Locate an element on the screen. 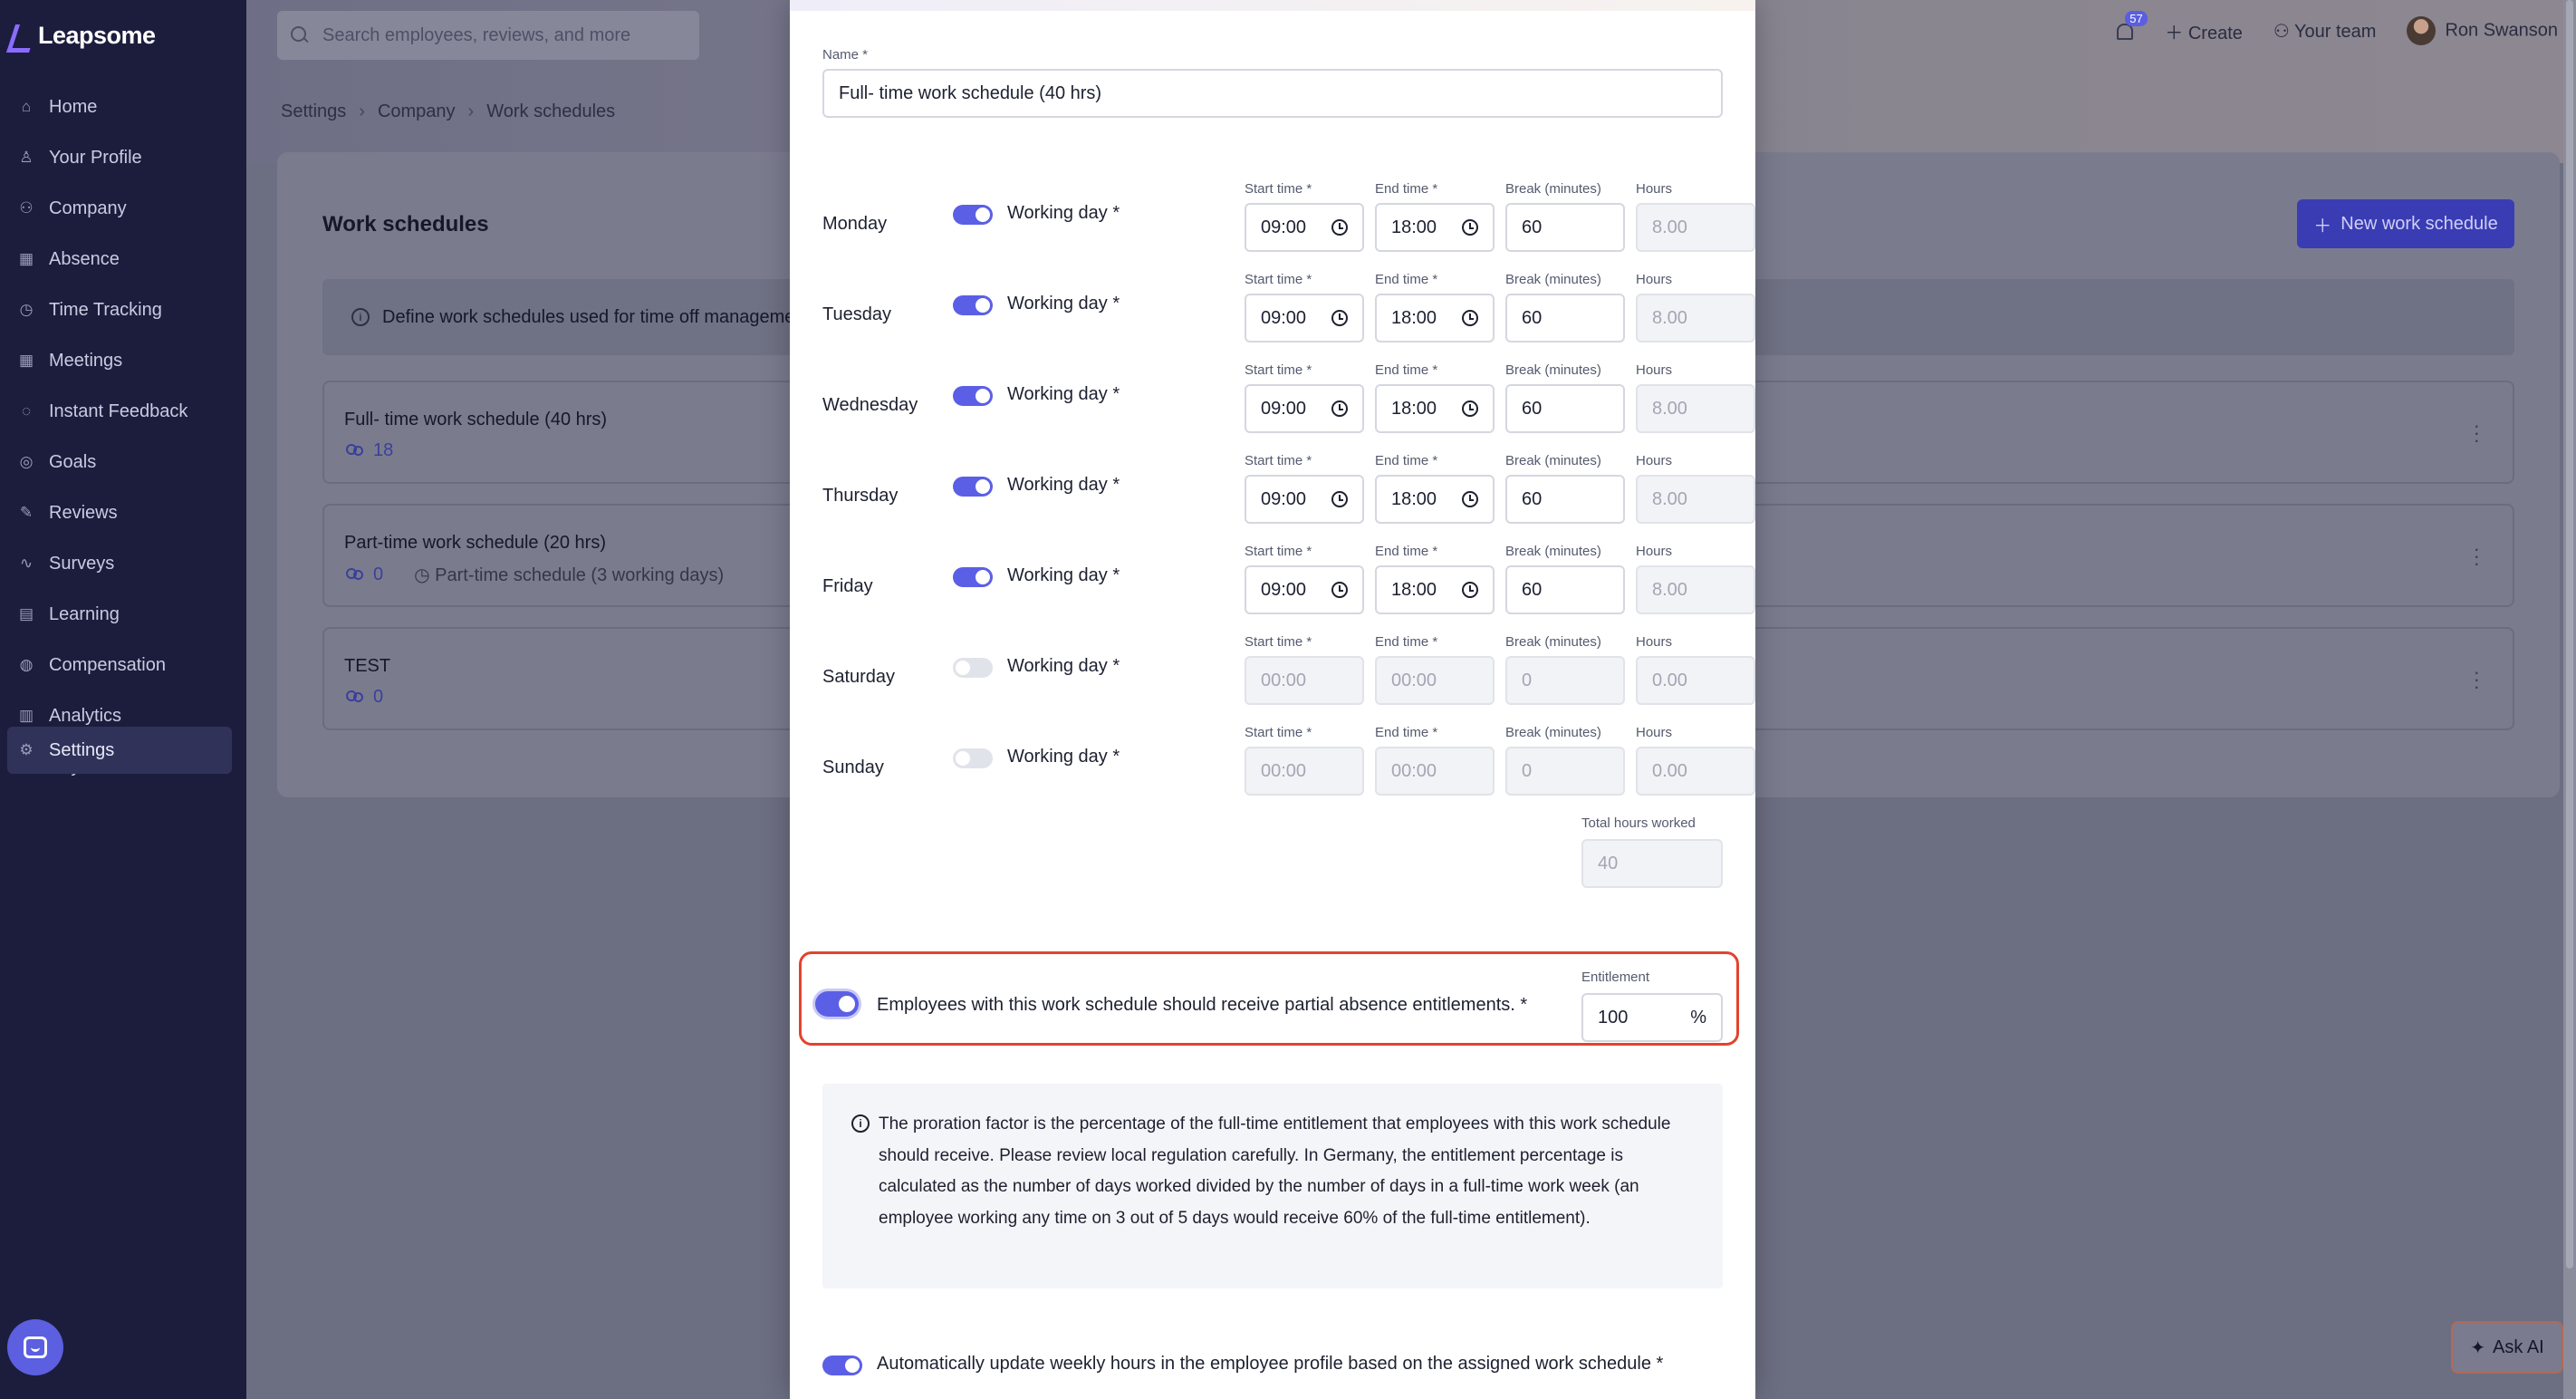  modal-header-strip is located at coordinates (1272, 6).